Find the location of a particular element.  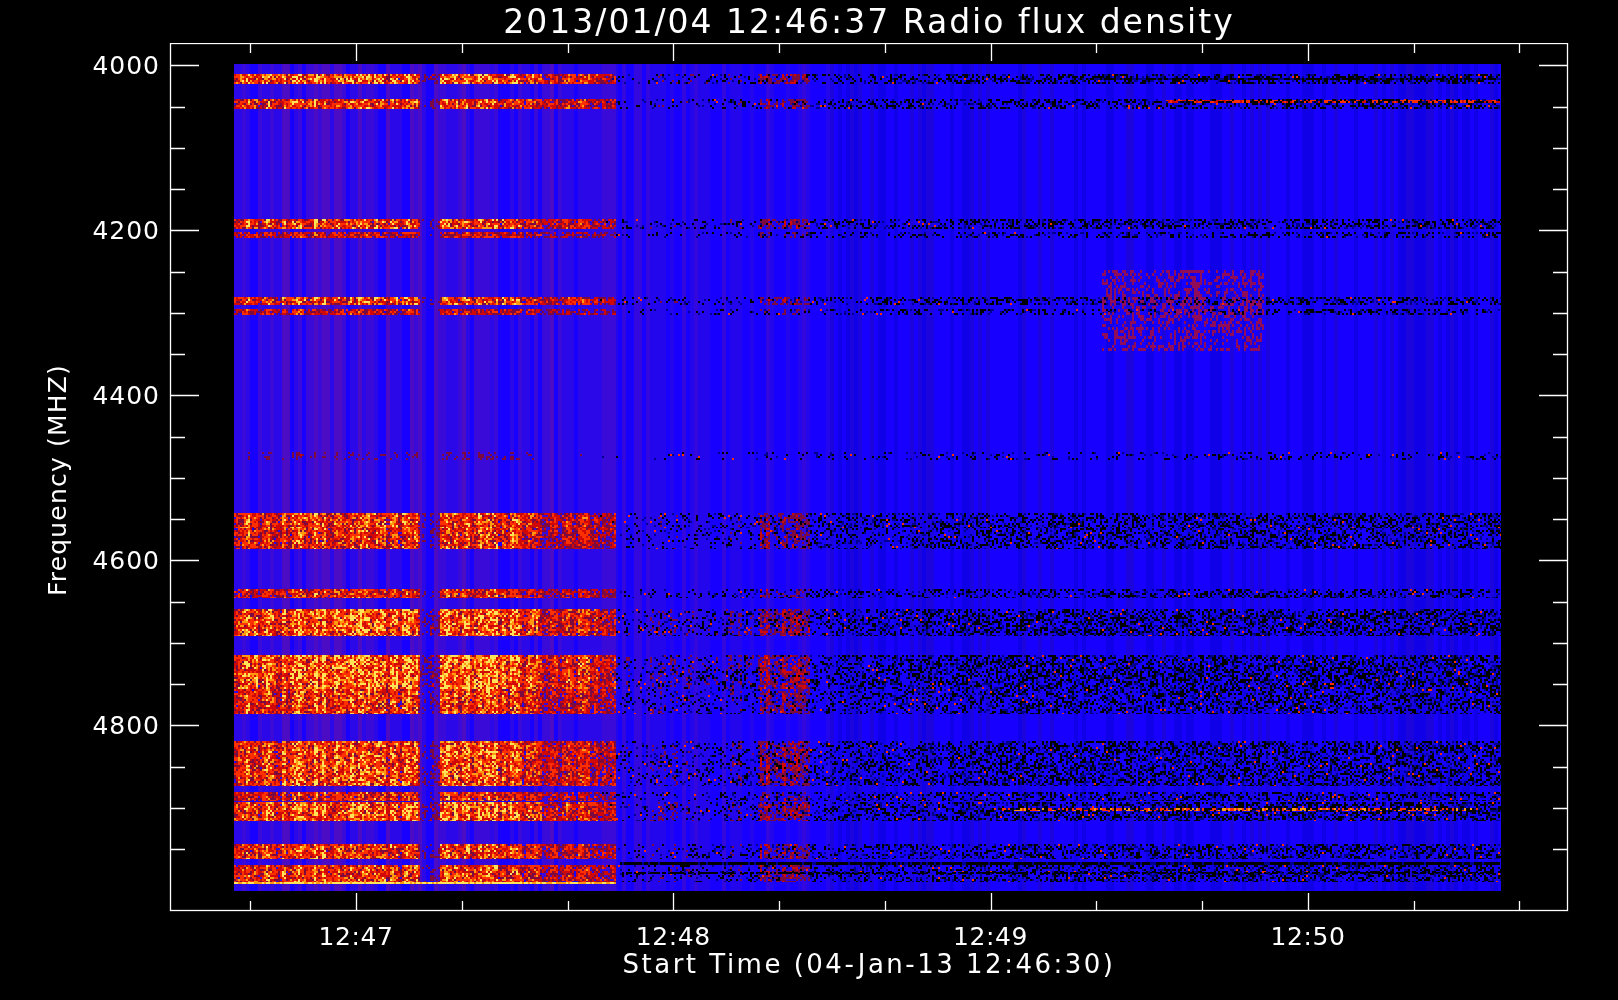

x-tick-label: 12:49 is located at coordinates (991, 935).